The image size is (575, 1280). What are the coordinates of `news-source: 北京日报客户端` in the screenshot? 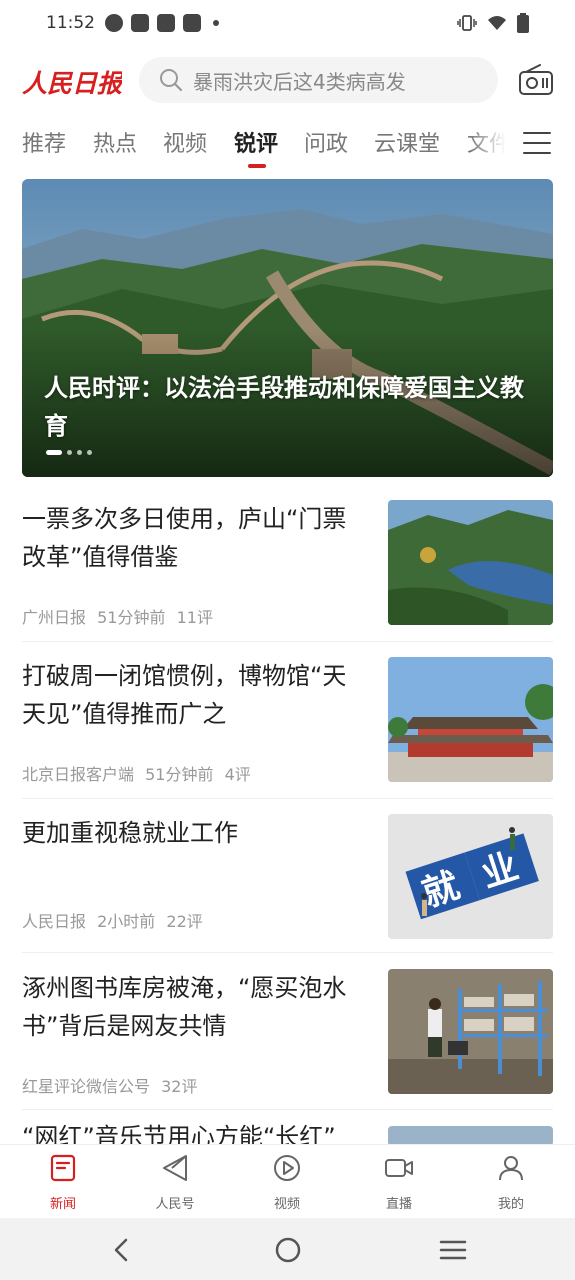 It's located at (78, 774).